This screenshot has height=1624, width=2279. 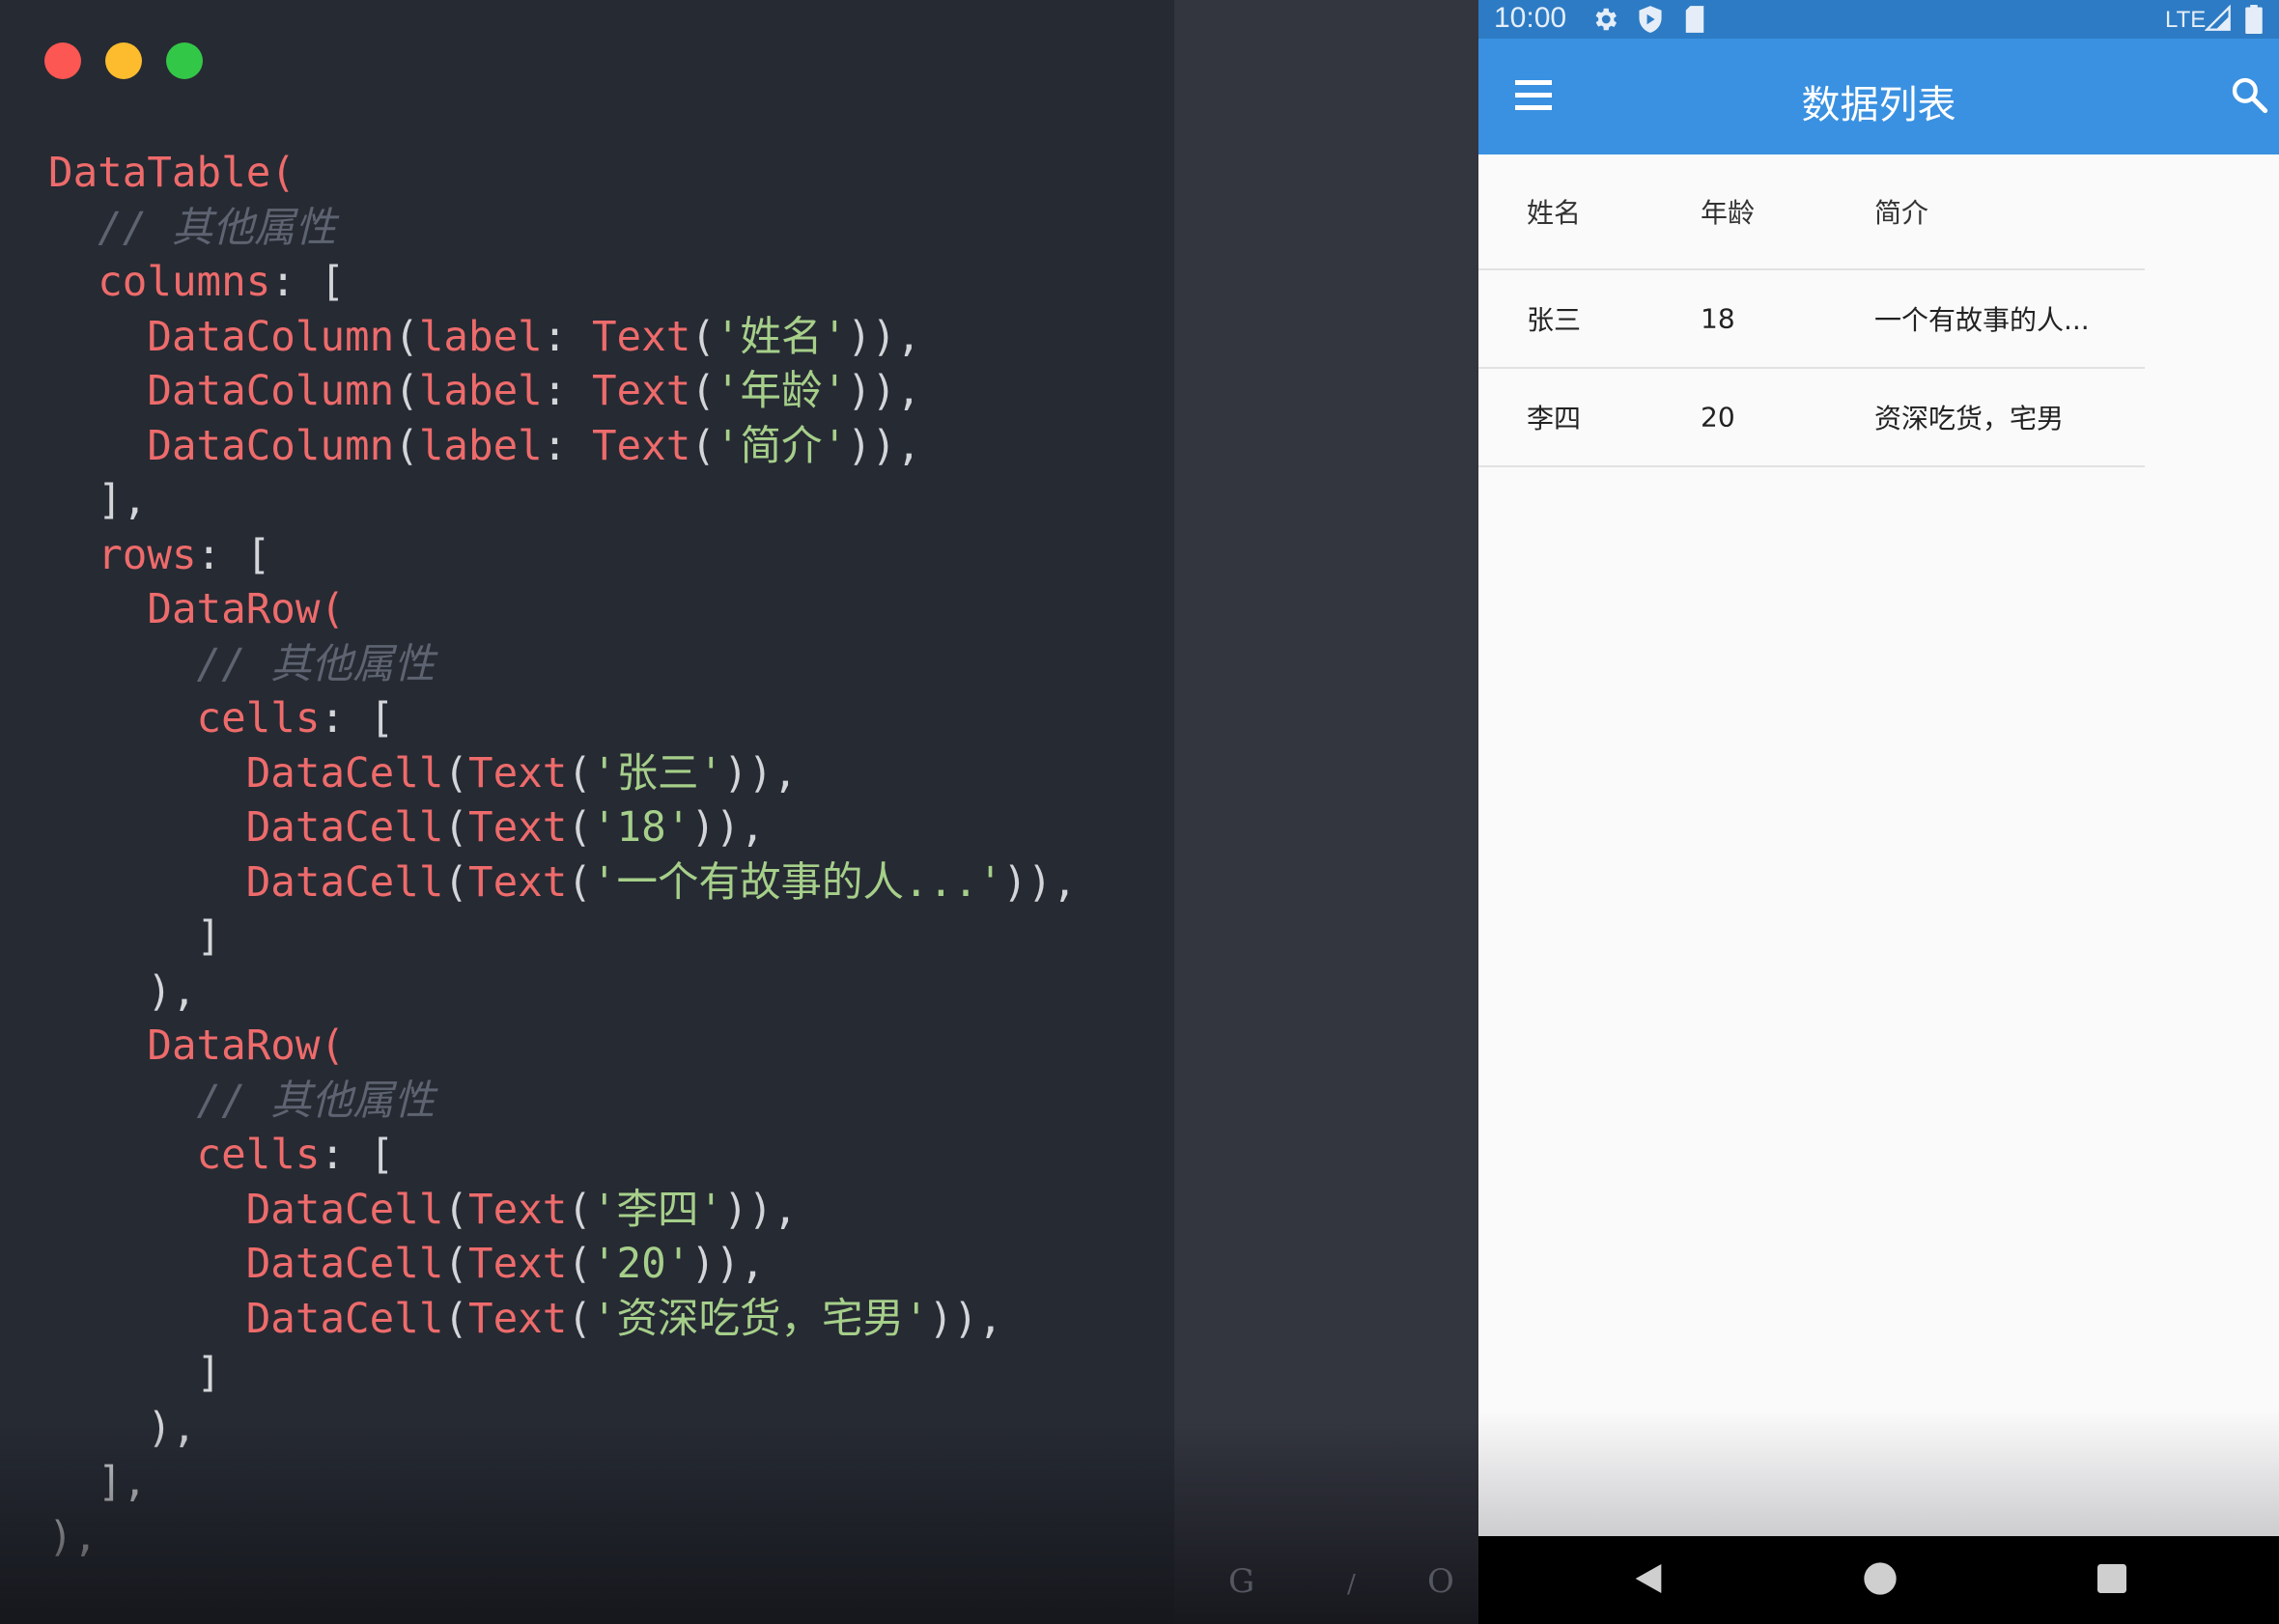 What do you see at coordinates (1554, 212) in the screenshot?
I see `column-header-name: 姓名` at bounding box center [1554, 212].